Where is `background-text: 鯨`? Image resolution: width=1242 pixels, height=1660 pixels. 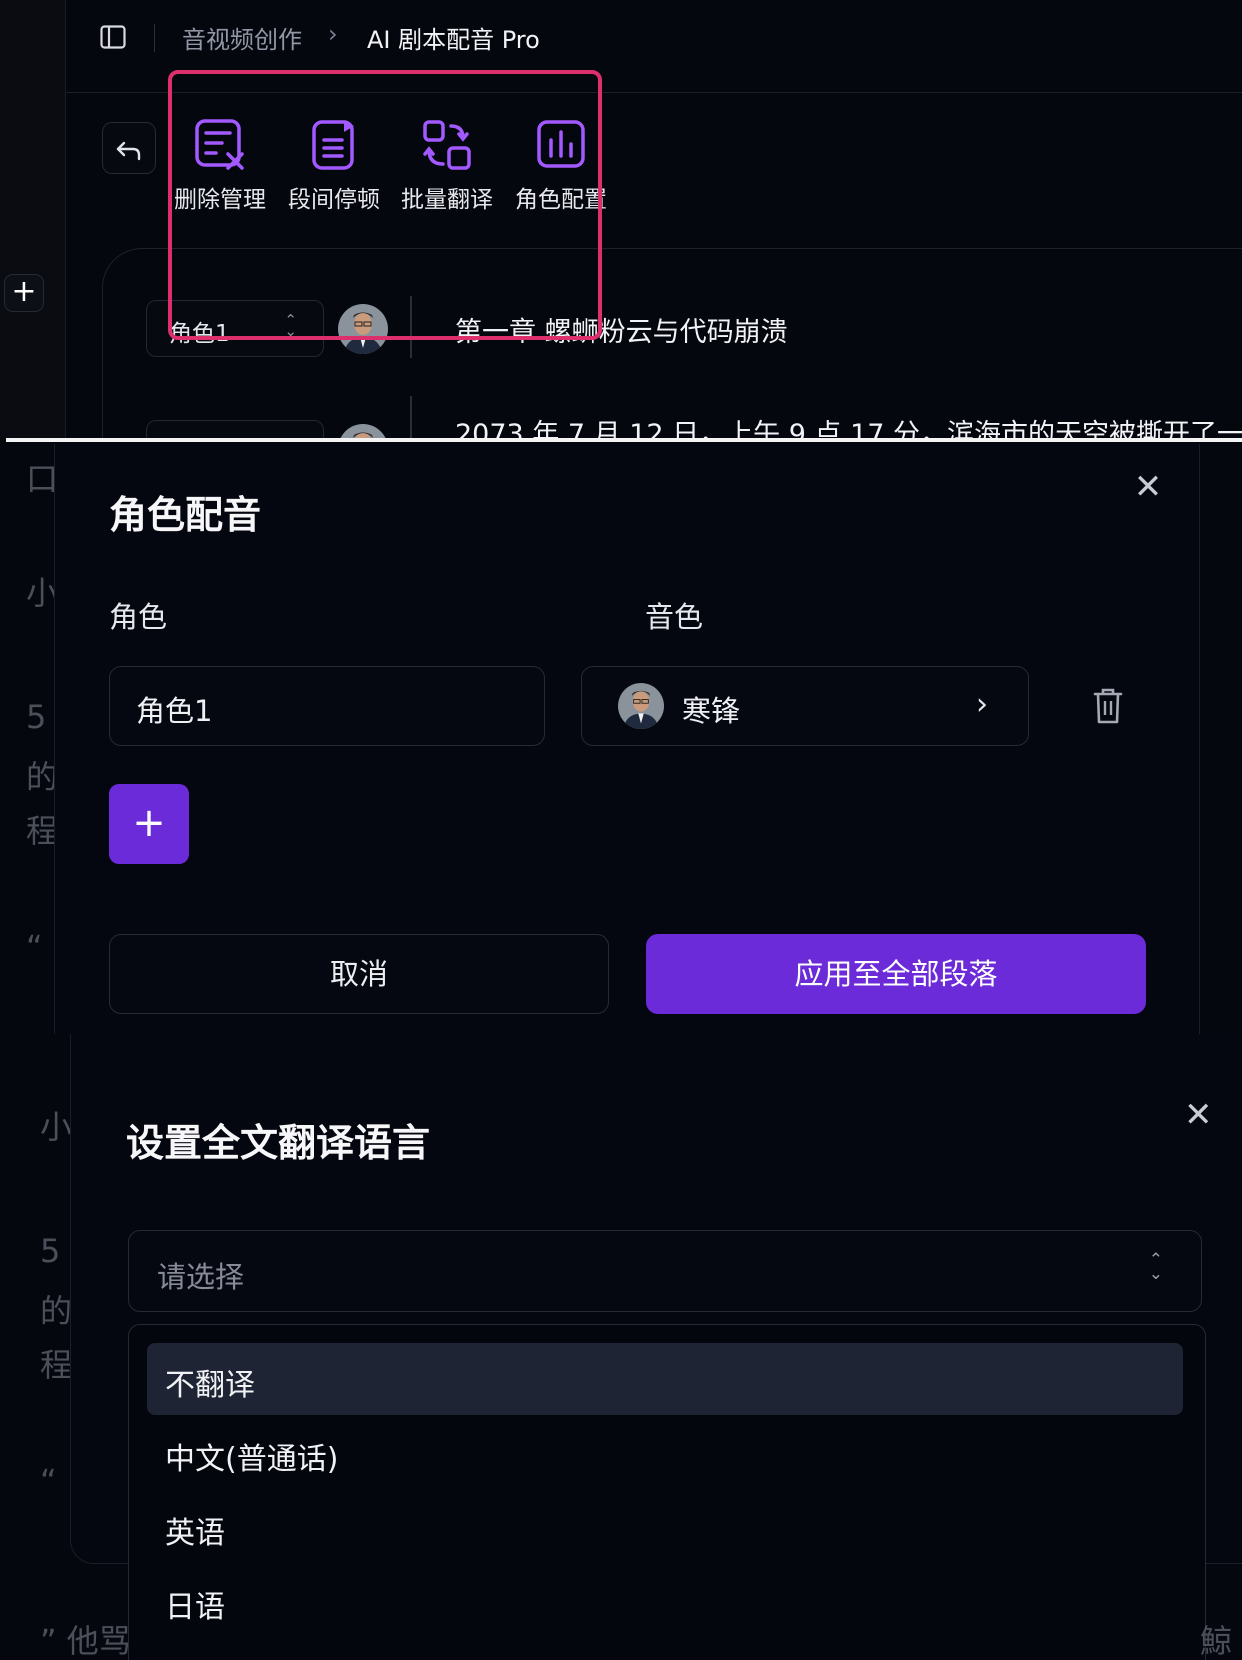 background-text: 鯨 is located at coordinates (1216, 1641).